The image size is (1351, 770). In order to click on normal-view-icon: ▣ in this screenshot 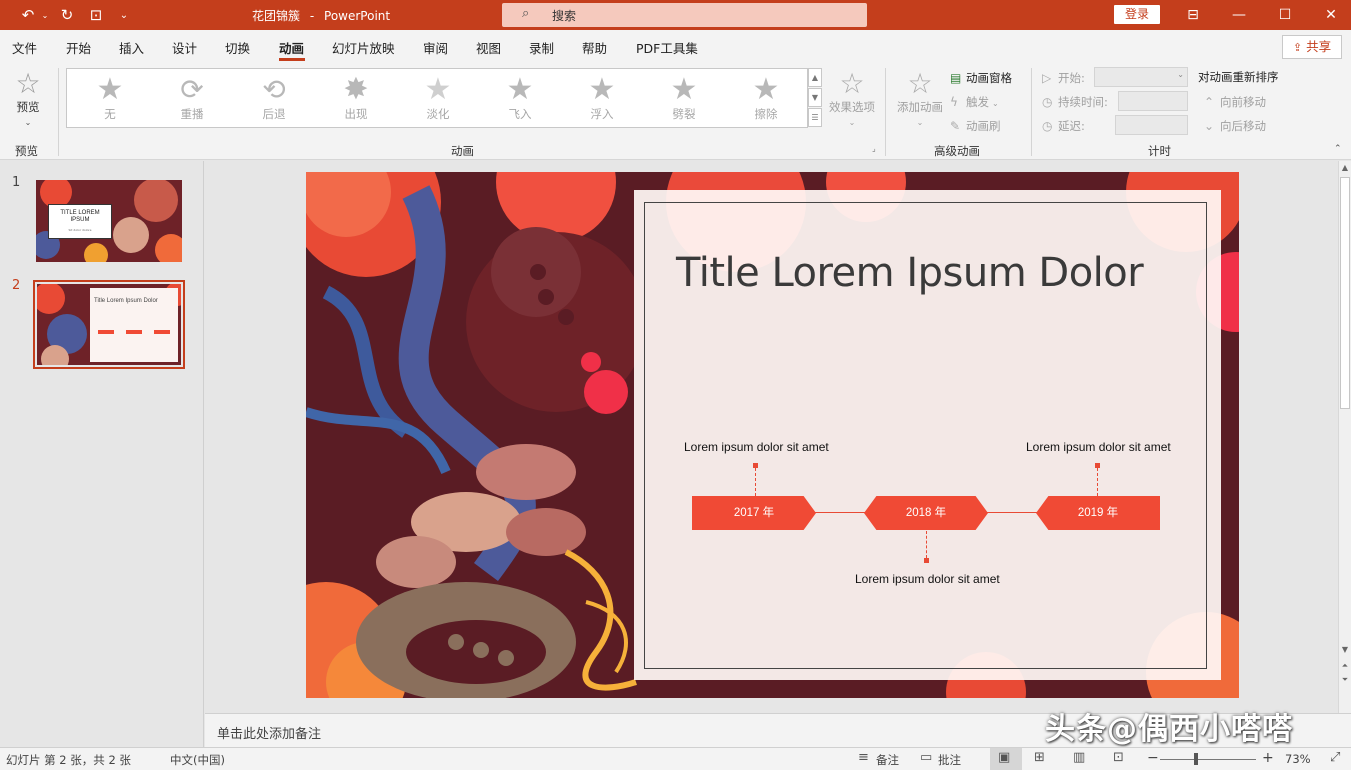, I will do `click(1004, 757)`.